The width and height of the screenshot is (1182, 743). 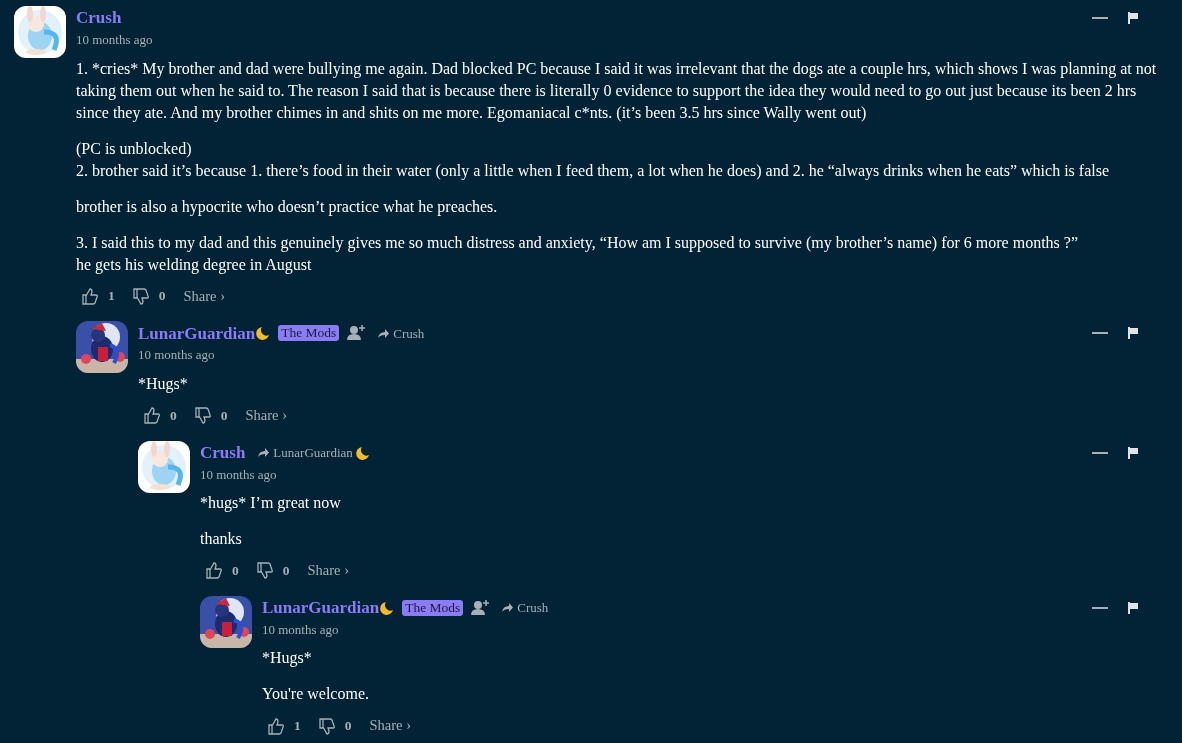 I want to click on comment-text: (PC is unblocked) 2. brother said it’s because 1. there’s food in their water (only a little when I feed them, a lot when he does) and 2. he “always drinks when he eats” which is false, so click(x=593, y=160).